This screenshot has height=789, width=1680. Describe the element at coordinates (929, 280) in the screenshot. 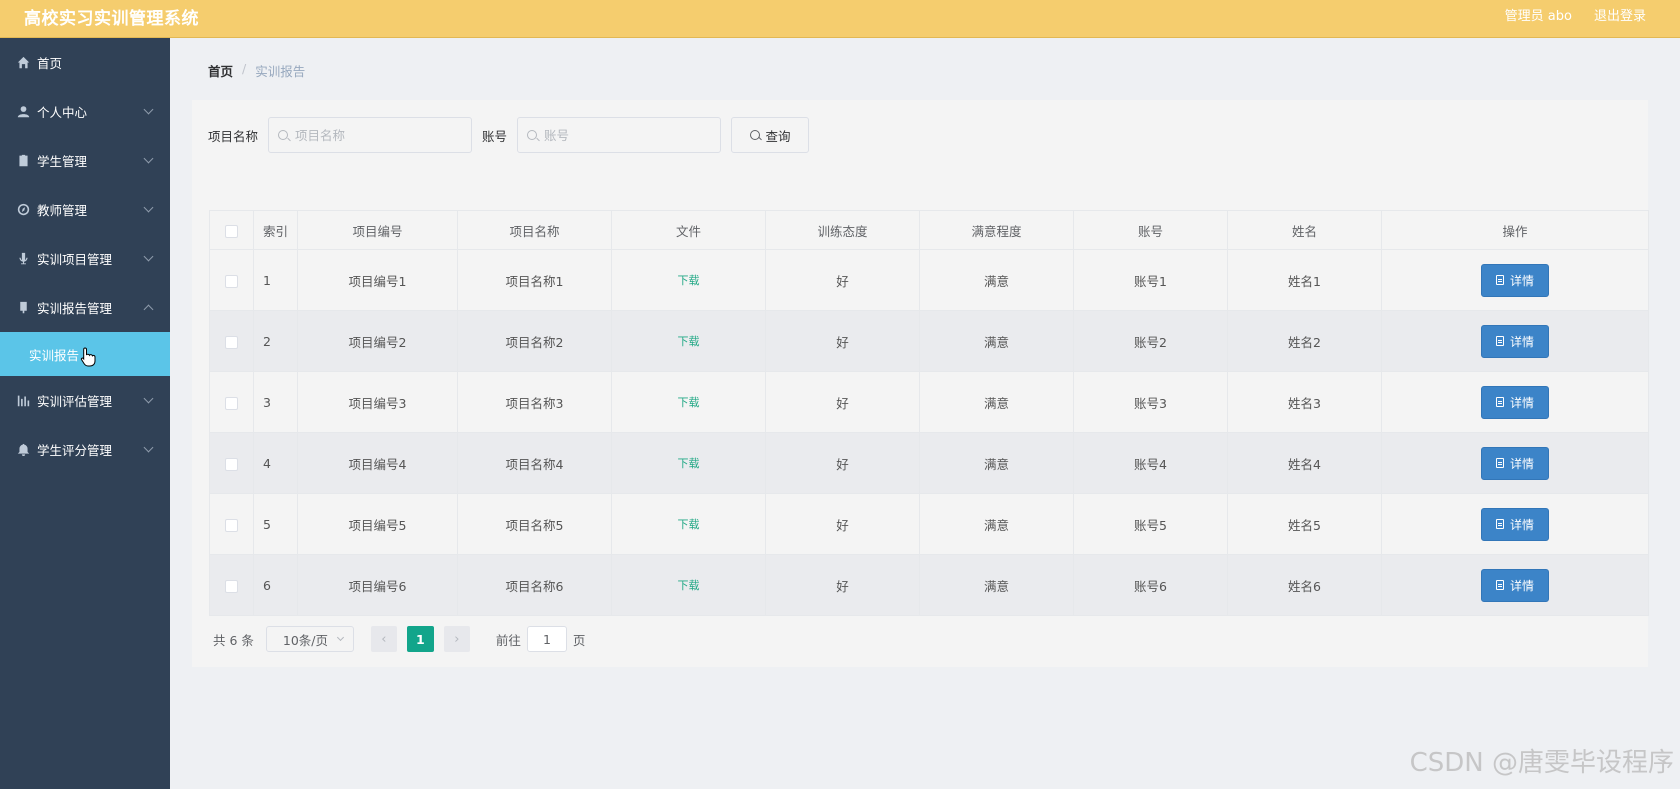

I see `table-row: 1 项目编号1 项目名称1 下载 好满意 账号1 姓名1 详情` at that location.